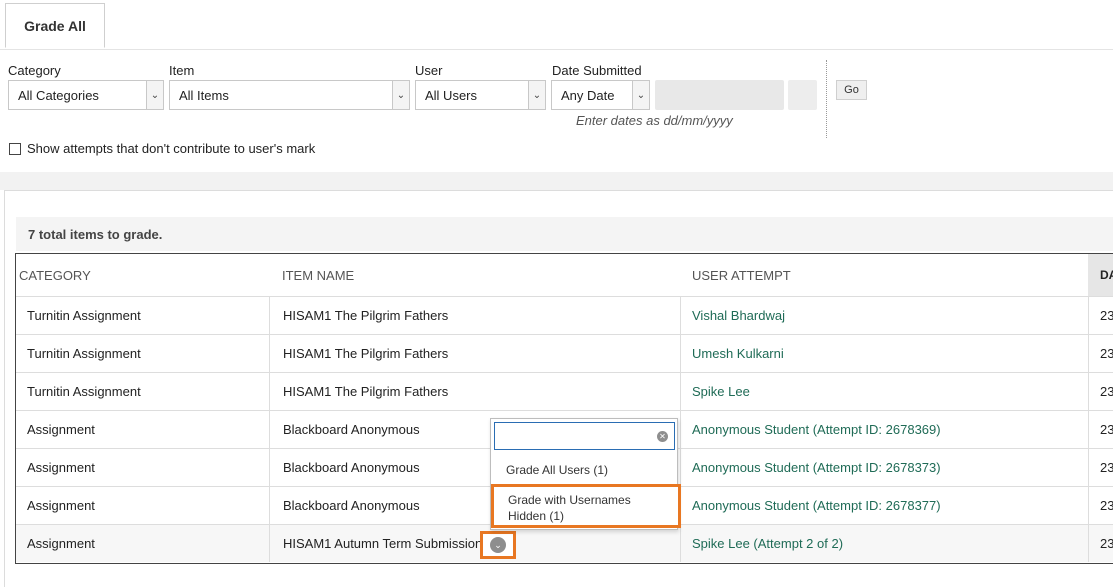  I want to click on column-header-item-name: ITEM NAME, so click(318, 275).